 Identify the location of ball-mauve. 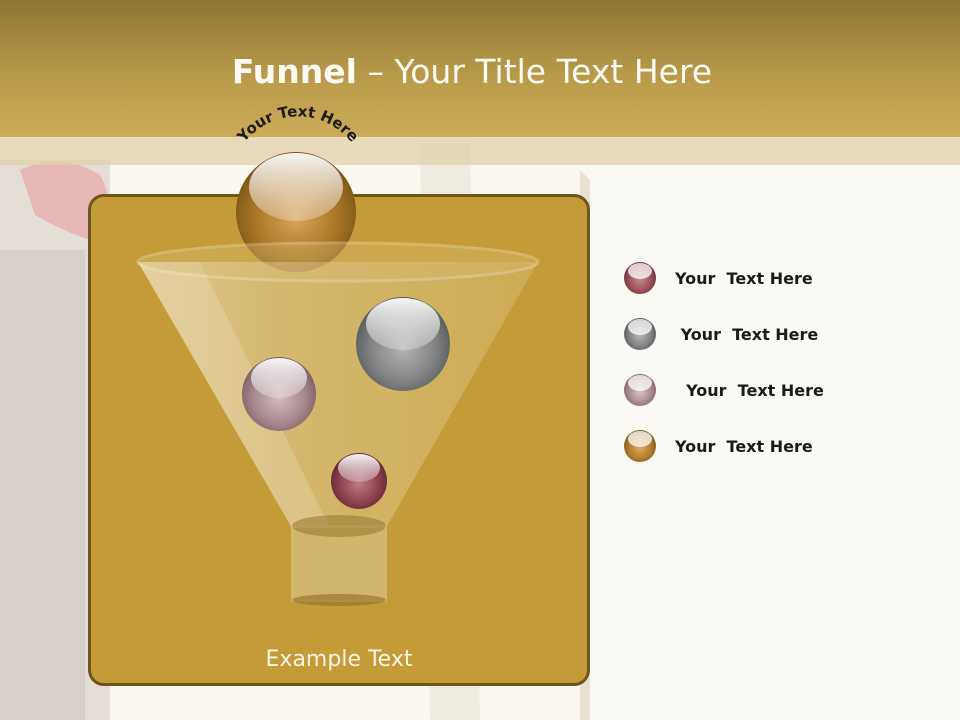
(279, 394).